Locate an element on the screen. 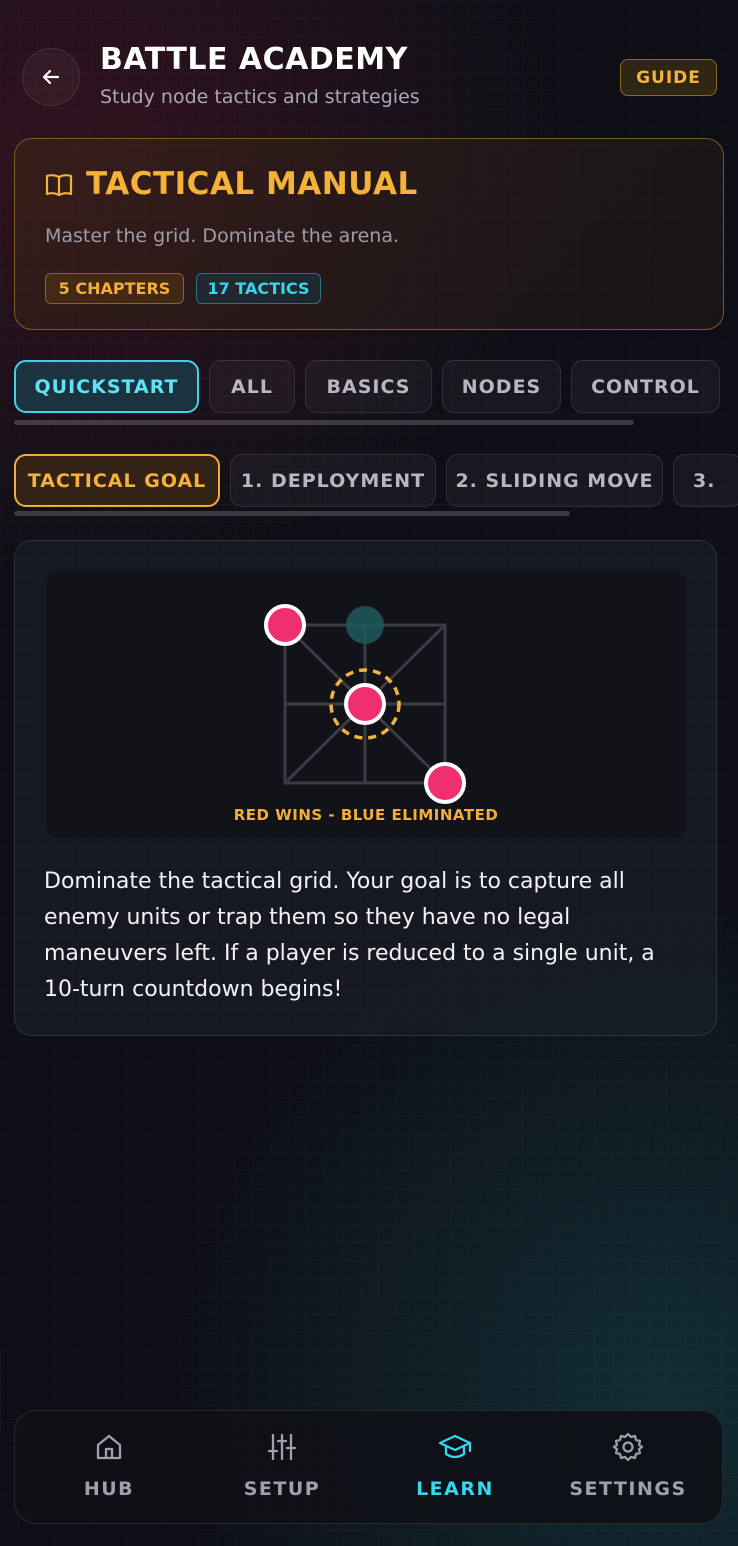 This screenshot has height=1546, width=738. guide-button: GUIDE is located at coordinates (668, 77).